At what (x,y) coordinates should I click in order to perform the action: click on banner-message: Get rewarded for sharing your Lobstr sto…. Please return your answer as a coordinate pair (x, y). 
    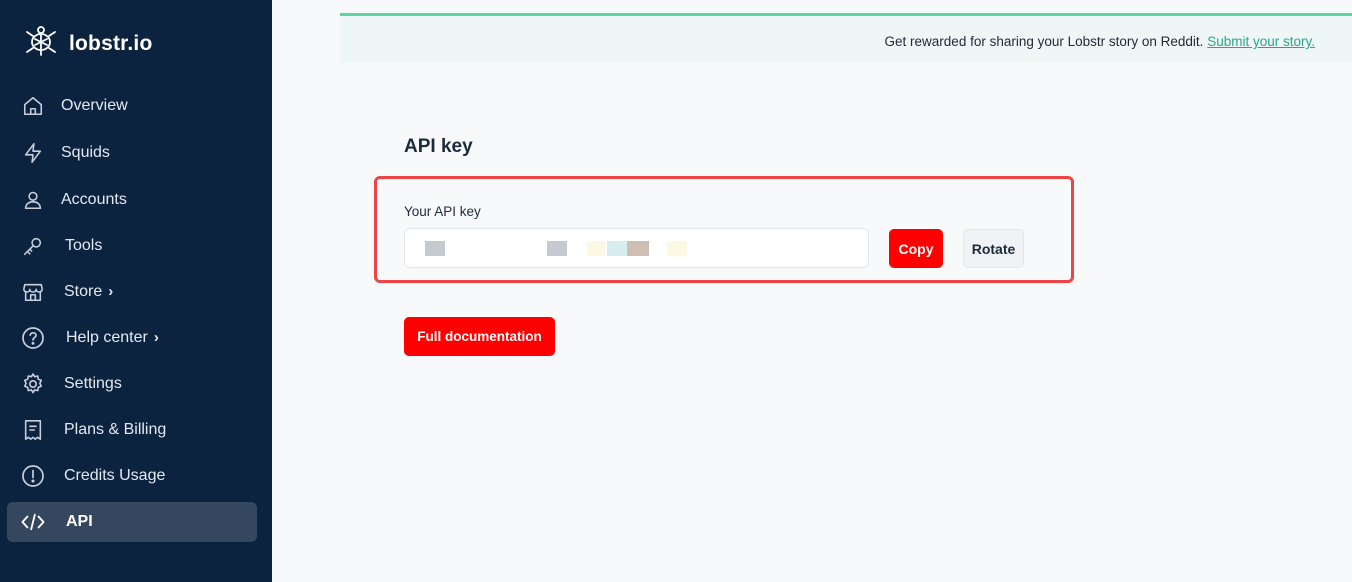
    Looking at the image, I should click on (1100, 41).